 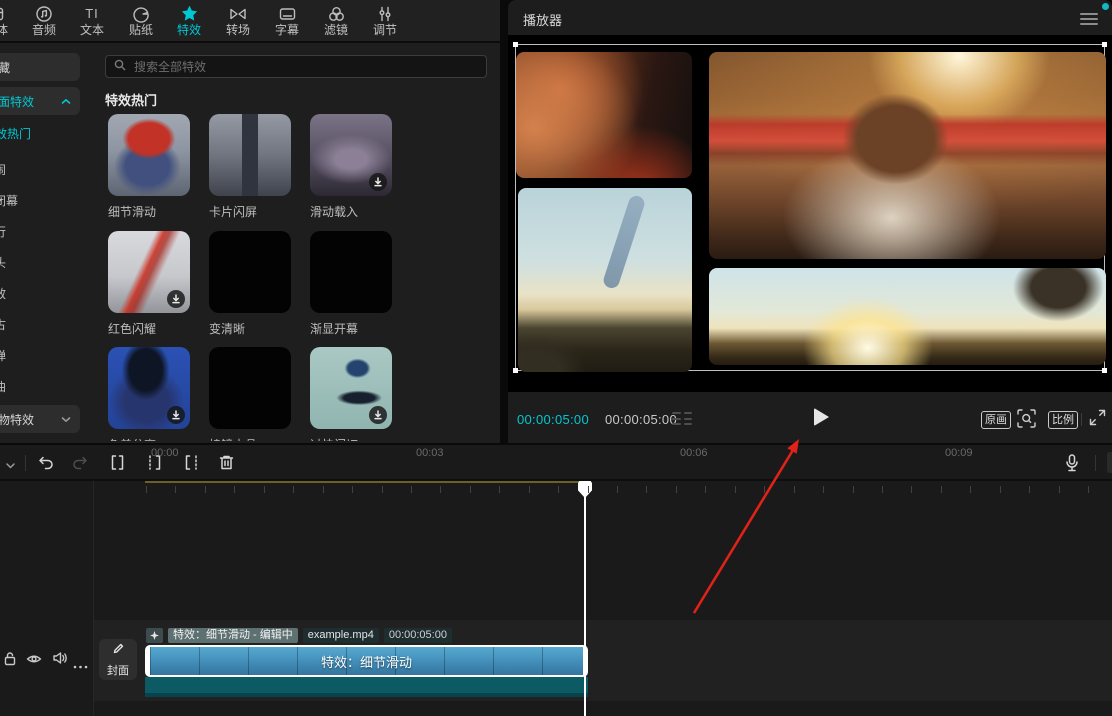 I want to click on sidebar-item-8: 曲, so click(x=3, y=386).